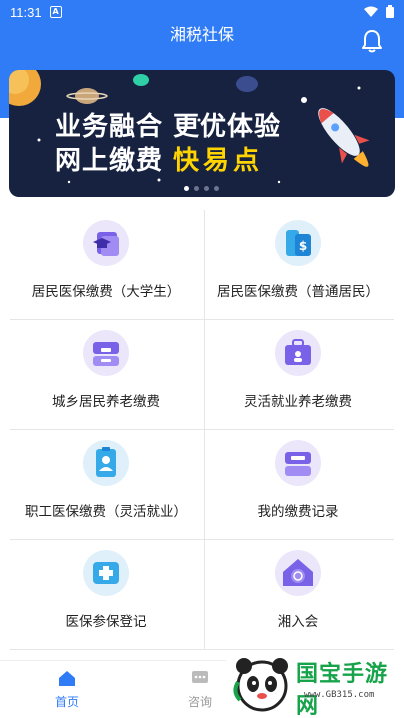  I want to click on service-label: 我的缴费记录, so click(298, 512).